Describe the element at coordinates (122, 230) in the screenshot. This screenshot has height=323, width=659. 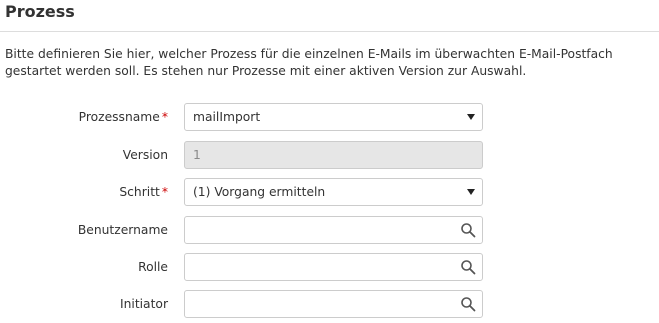
I see `username-label: Benutzername` at that location.